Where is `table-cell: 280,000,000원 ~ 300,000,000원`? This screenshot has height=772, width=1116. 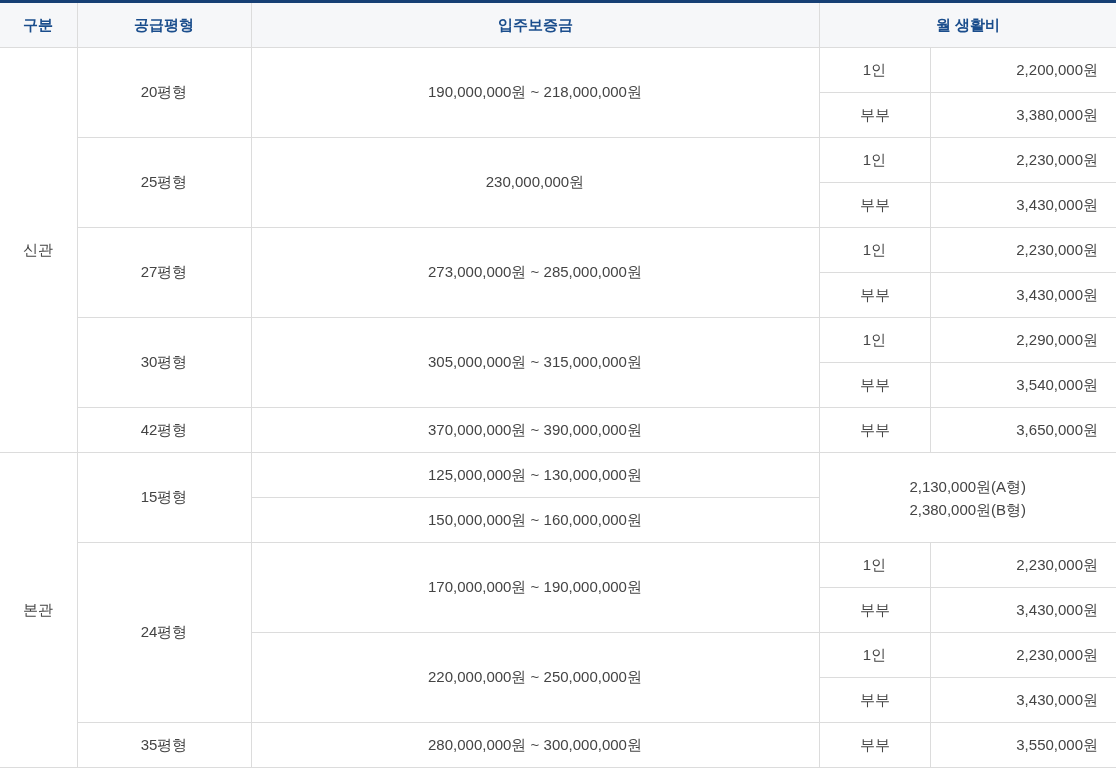
table-cell: 280,000,000원 ~ 300,000,000원 is located at coordinates (535, 745).